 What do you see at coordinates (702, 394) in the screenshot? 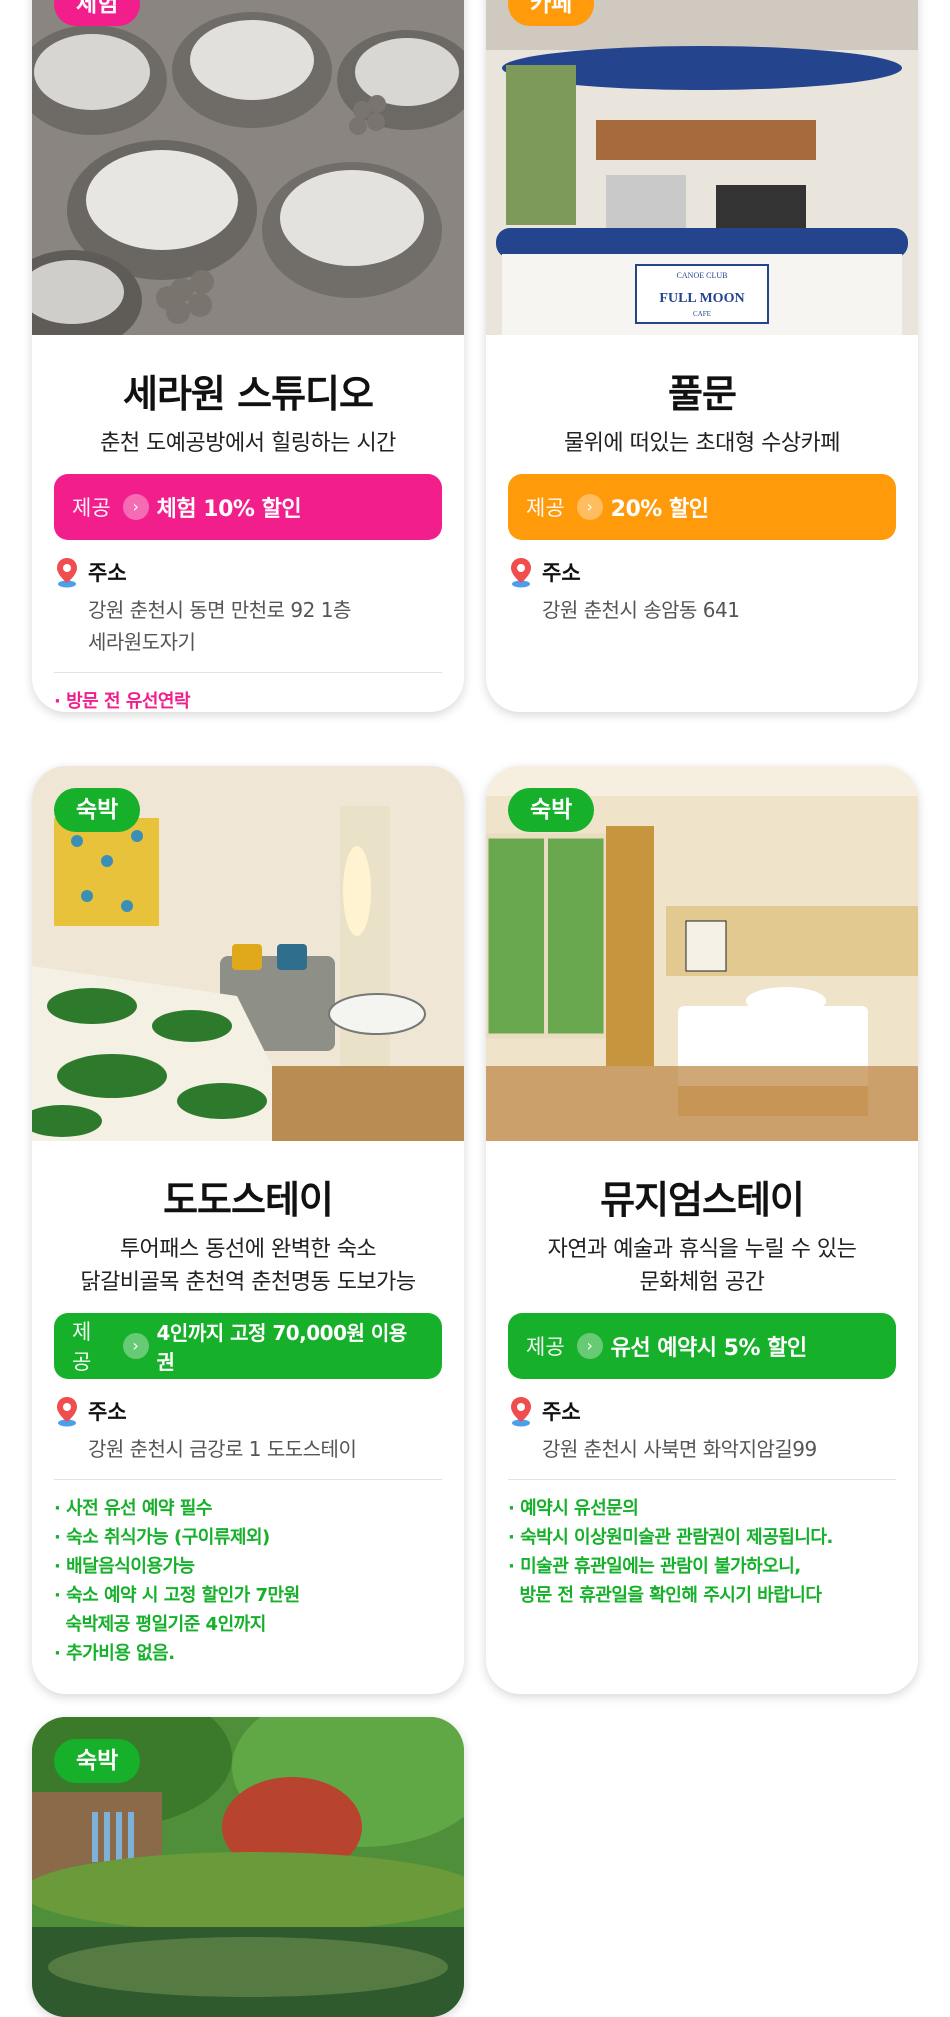
I see `place-title: 풀문` at bounding box center [702, 394].